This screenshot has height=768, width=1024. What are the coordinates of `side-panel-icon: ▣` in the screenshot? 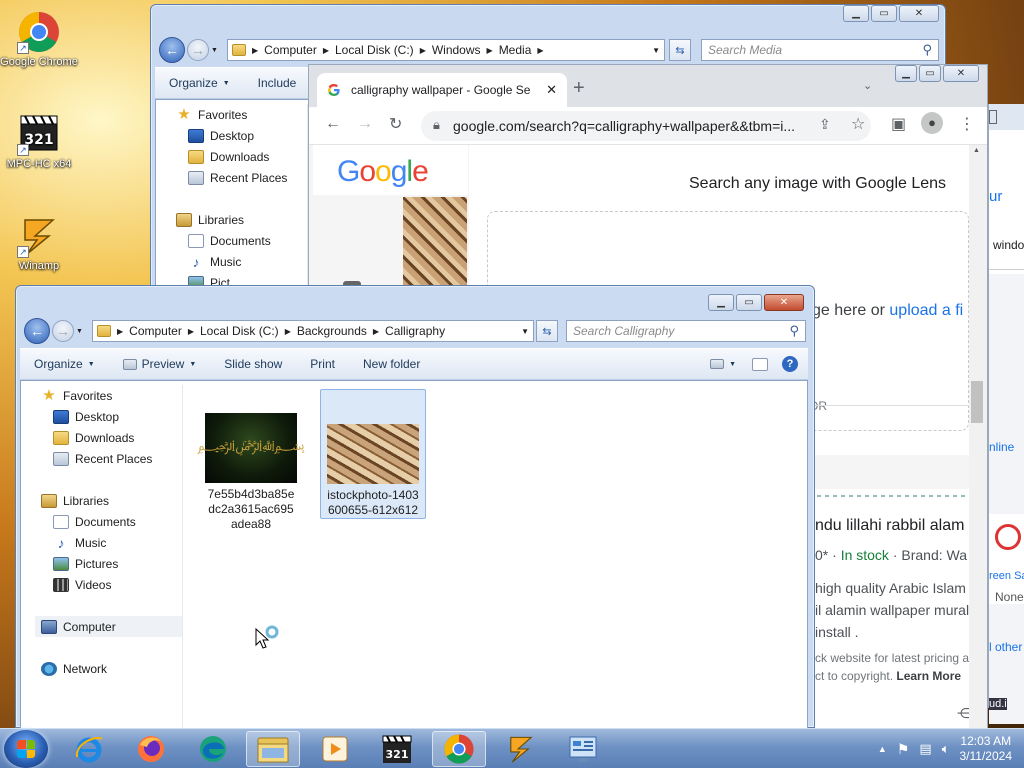 It's located at (898, 124).